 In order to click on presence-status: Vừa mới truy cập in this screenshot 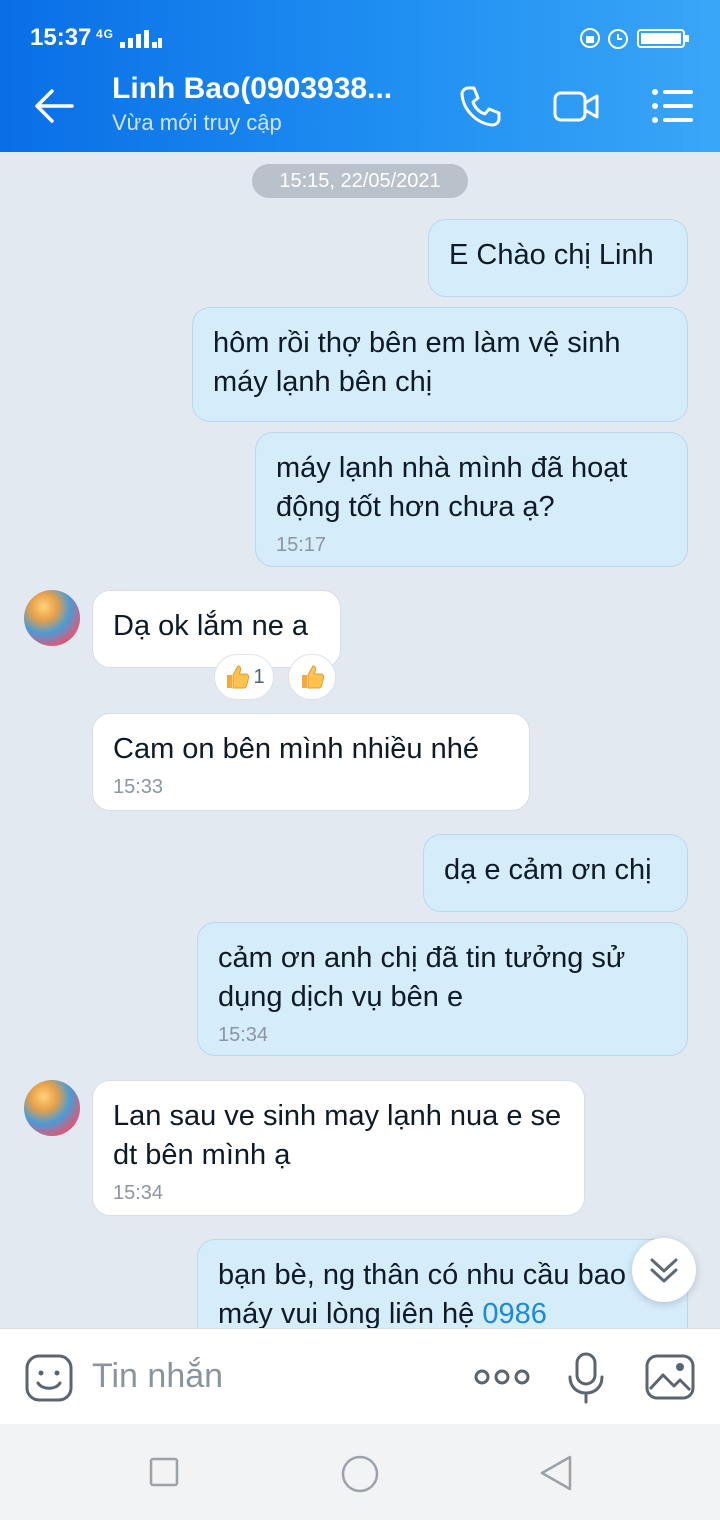, I will do `click(197, 122)`.